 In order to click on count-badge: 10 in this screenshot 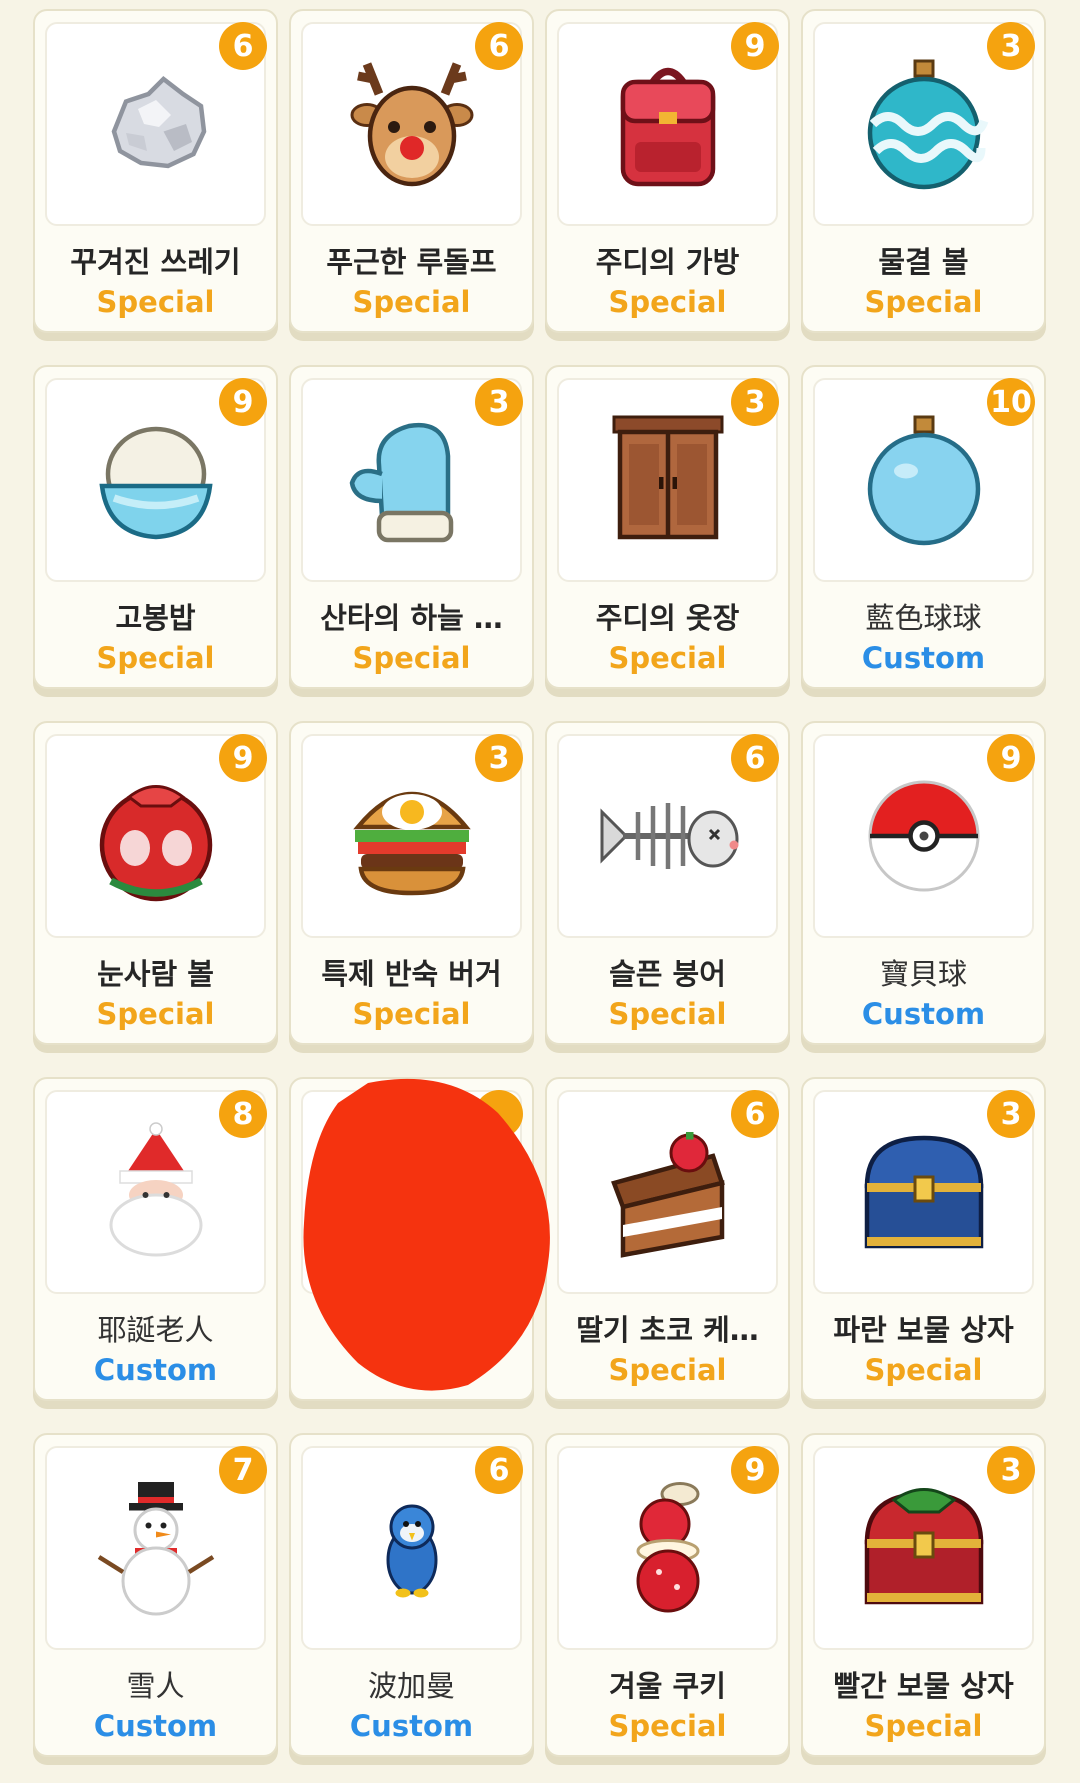, I will do `click(1011, 402)`.